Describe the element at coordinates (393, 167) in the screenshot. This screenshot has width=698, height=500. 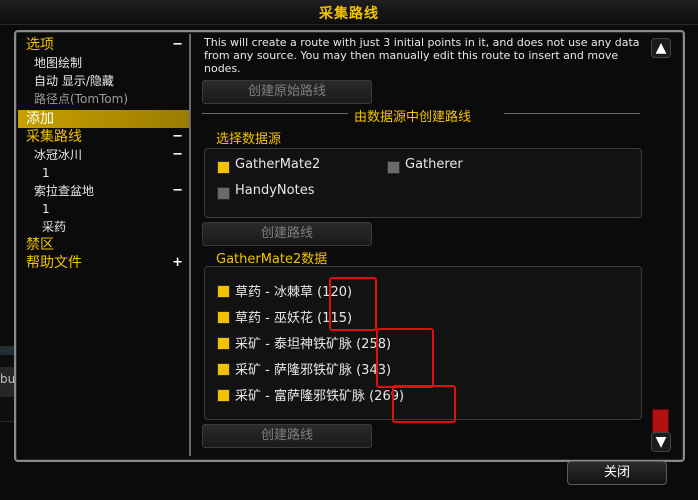
I see `gatherer-checkbox` at that location.